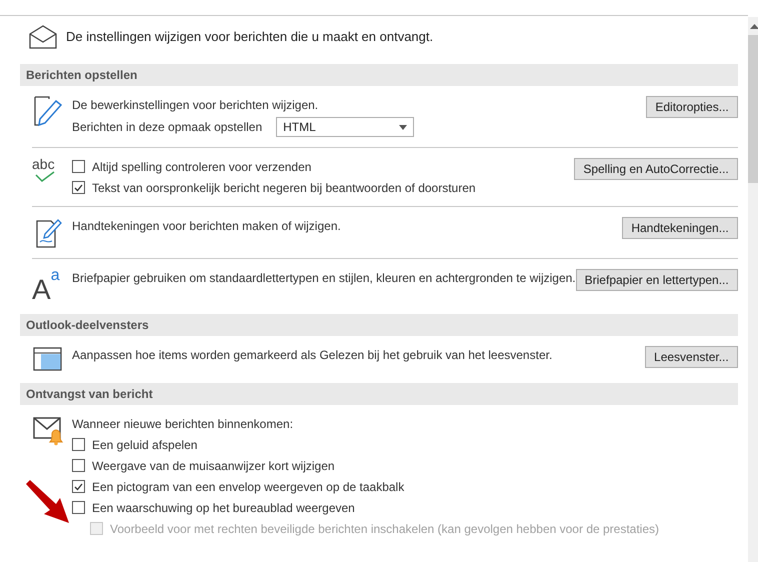 This screenshot has width=758, height=562. Describe the element at coordinates (379, 75) in the screenshot. I see `section-heading: Berichten opstellen` at that location.